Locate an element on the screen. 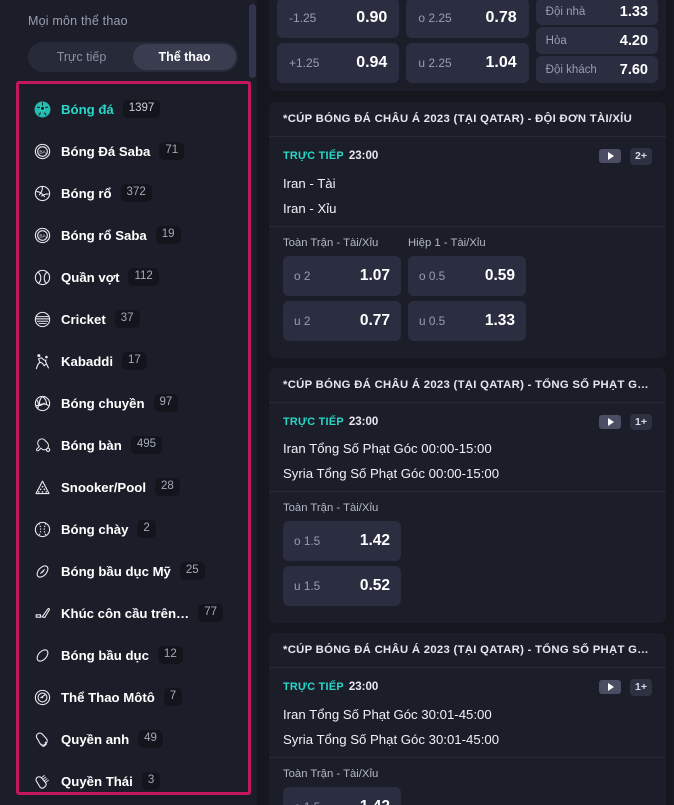  market-block: Toàn Trận - Tài/Xỉu o 1.5 1.42 is located at coordinates (467, 780).